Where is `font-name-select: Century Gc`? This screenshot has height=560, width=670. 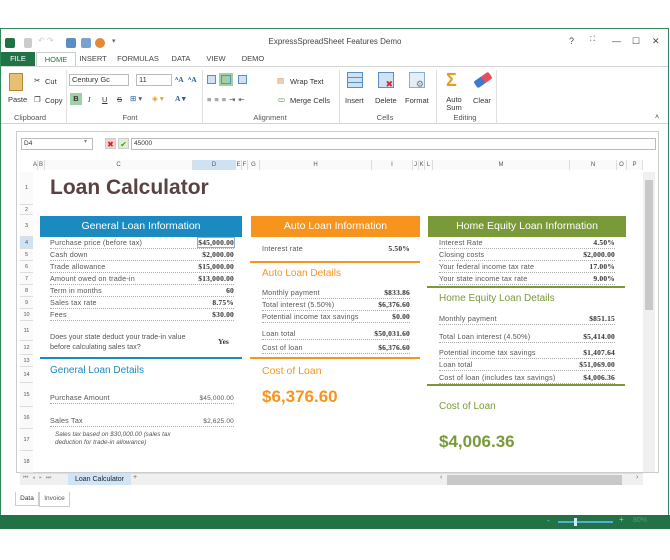 font-name-select: Century Gc is located at coordinates (99, 80).